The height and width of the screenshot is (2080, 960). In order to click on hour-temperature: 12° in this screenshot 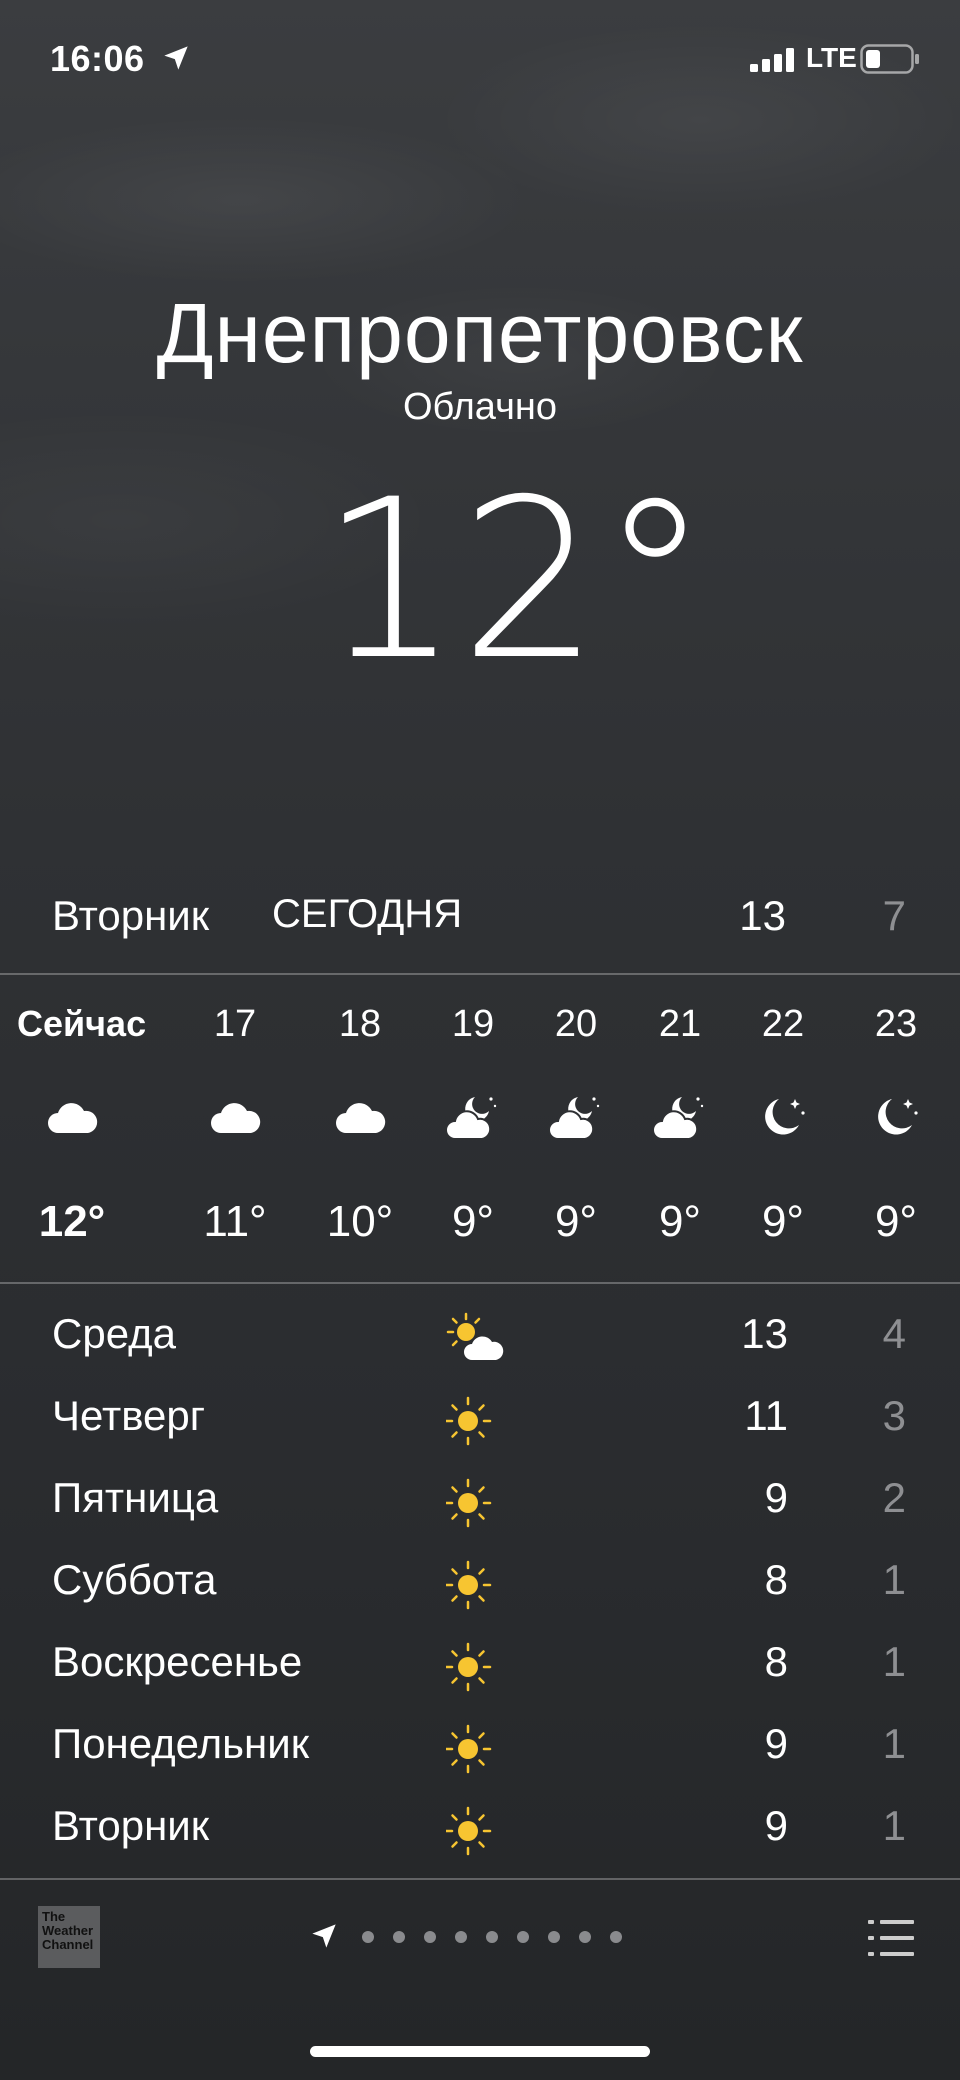, I will do `click(72, 1221)`.